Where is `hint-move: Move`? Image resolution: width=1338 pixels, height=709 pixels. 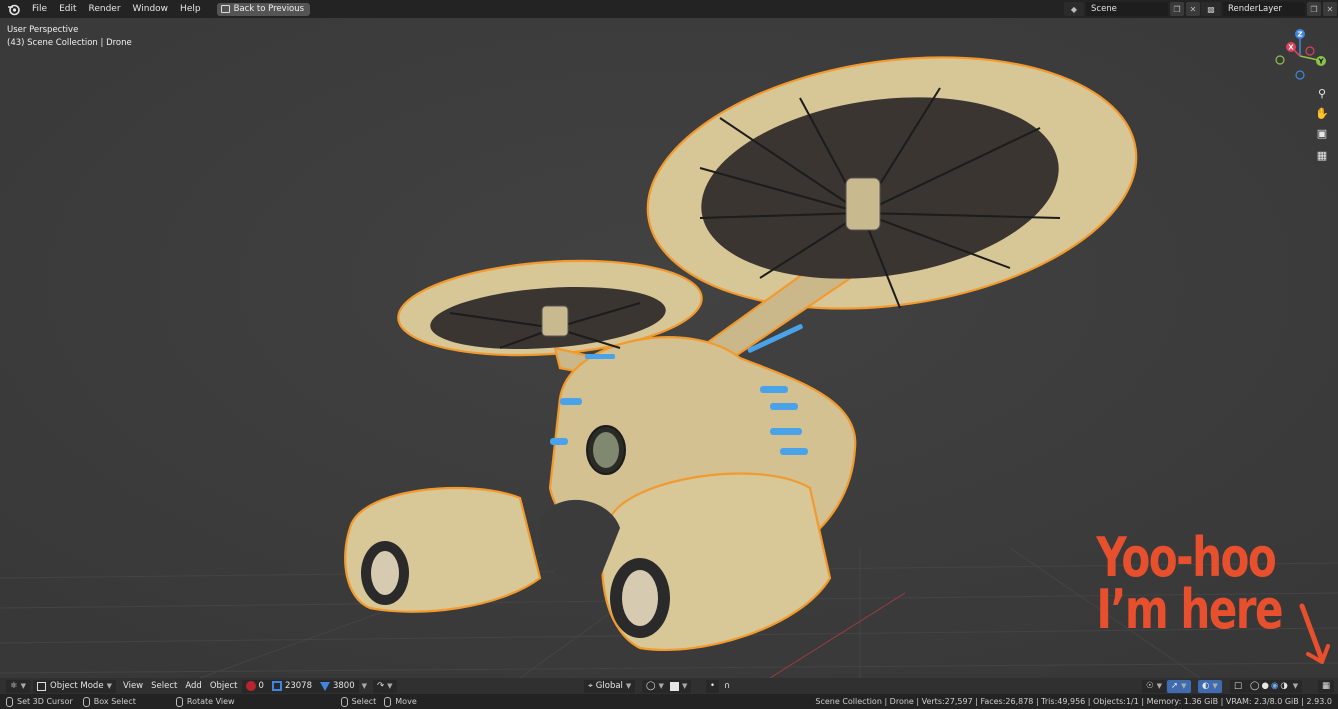 hint-move: Move is located at coordinates (396, 701).